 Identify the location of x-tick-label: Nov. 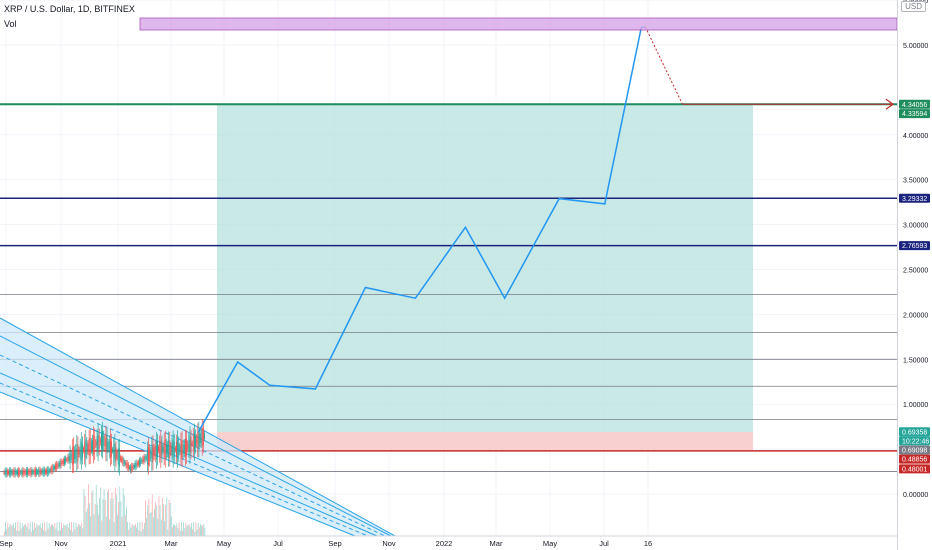
(61, 543).